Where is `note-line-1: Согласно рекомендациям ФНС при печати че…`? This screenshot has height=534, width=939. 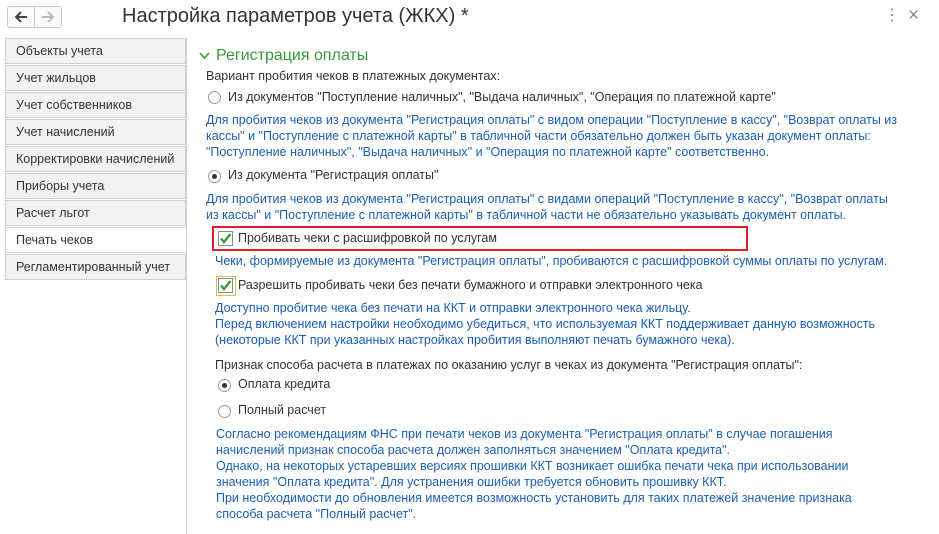
note-line-1: Согласно рекомендациям ФНС при печати че… is located at coordinates (524, 434).